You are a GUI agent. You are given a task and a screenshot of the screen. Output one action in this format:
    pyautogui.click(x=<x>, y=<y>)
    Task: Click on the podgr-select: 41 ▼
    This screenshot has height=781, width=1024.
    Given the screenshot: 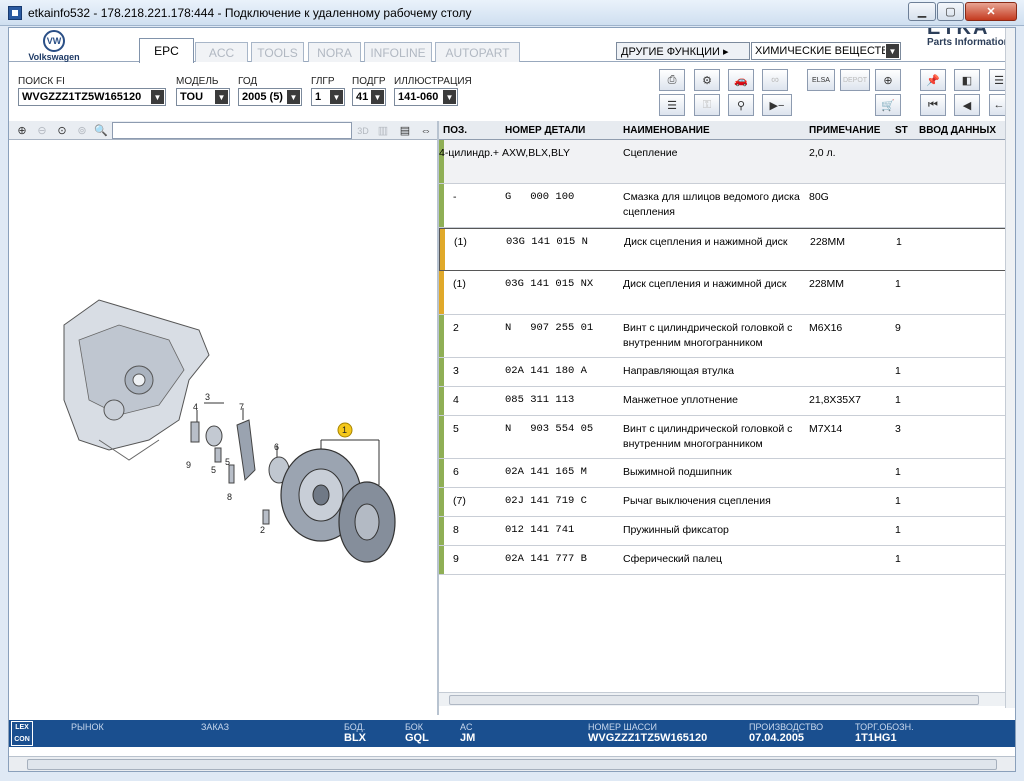 What is the action you would take?
    pyautogui.click(x=369, y=97)
    